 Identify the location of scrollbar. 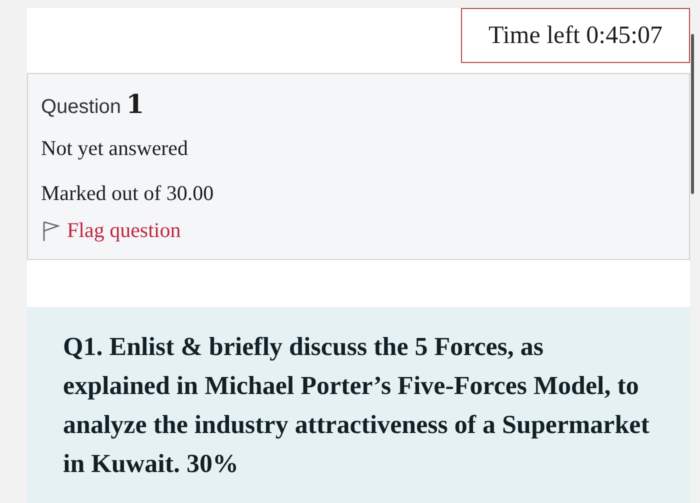
(692, 114).